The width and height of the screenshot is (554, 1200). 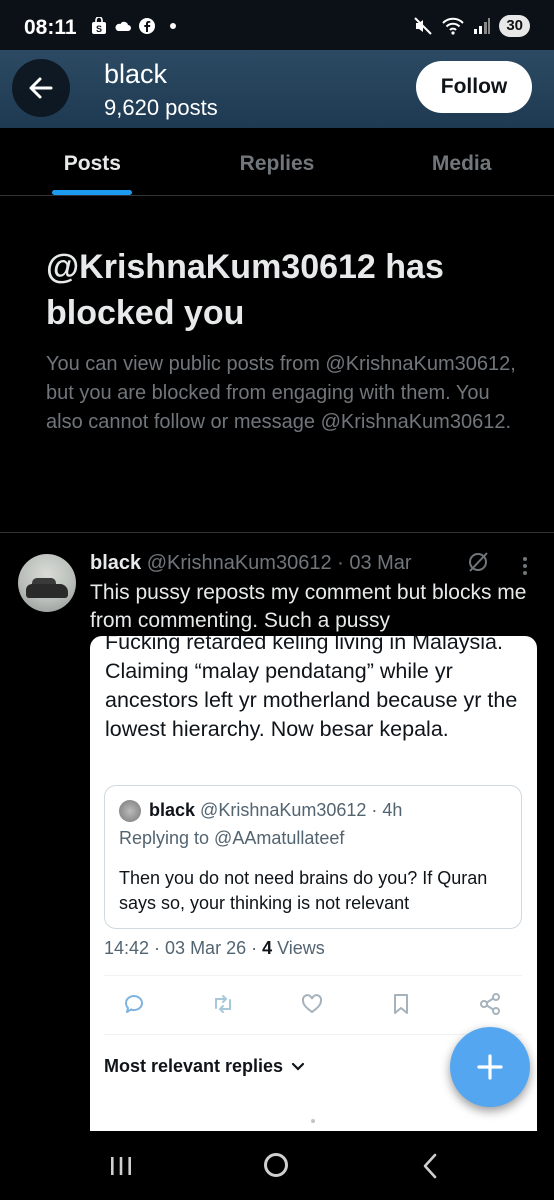 I want to click on embedded-action-bar, so click(x=313, y=1005).